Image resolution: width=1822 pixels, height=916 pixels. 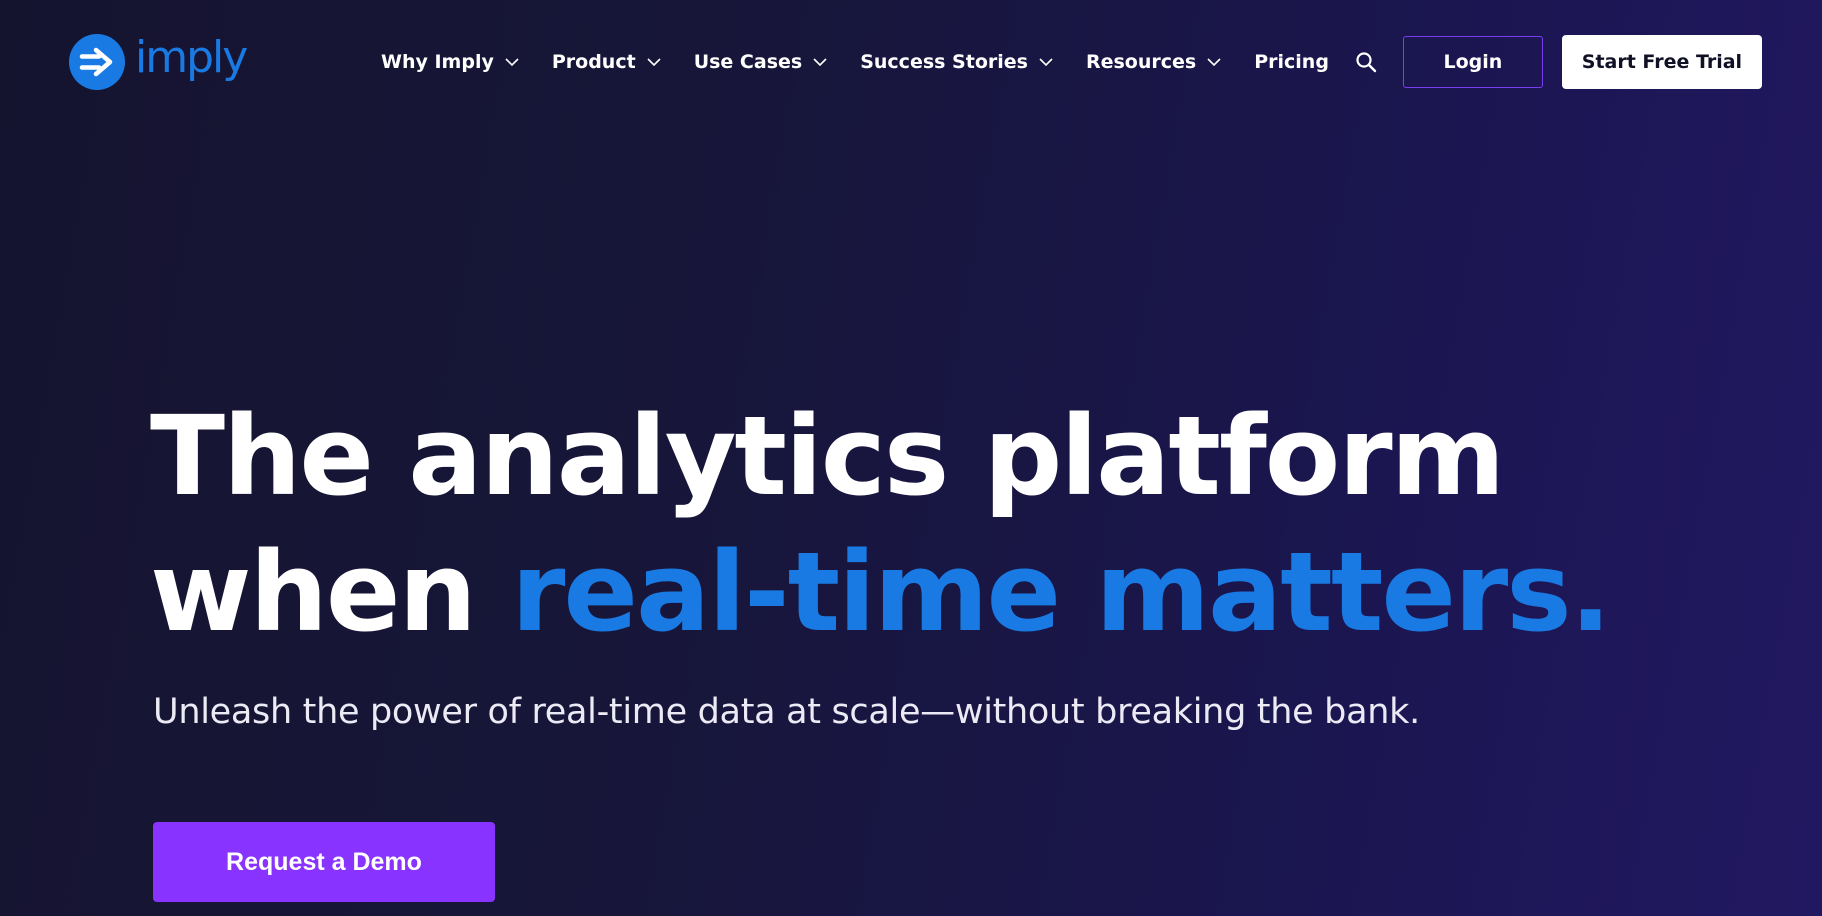 What do you see at coordinates (1661, 62) in the screenshot?
I see `start-free-trial-button: Start Free Trial` at bounding box center [1661, 62].